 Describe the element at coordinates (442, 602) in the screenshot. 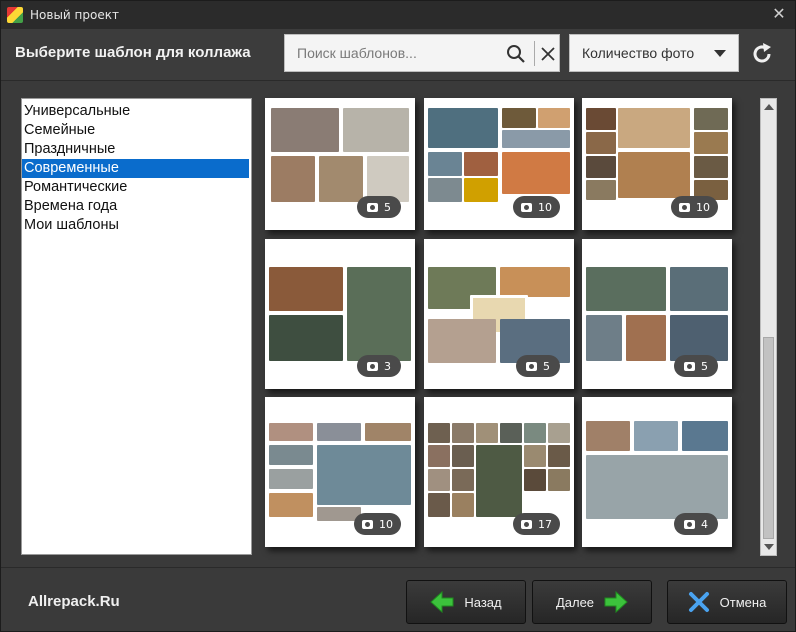

I see `arrow-left-icon` at that location.